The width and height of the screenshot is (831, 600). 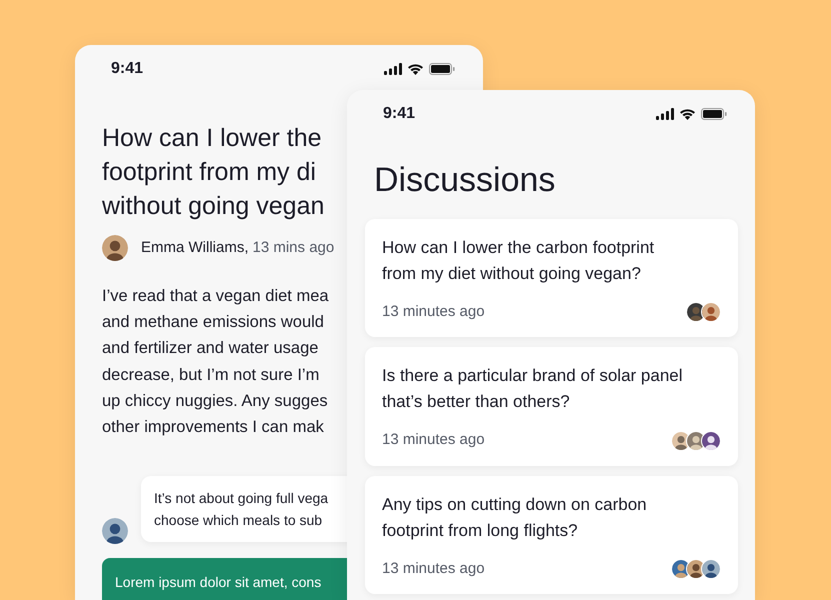 What do you see at coordinates (515, 518) in the screenshot?
I see `discussion-title: Any tips on cutting down on carbon footprint from long flights?` at bounding box center [515, 518].